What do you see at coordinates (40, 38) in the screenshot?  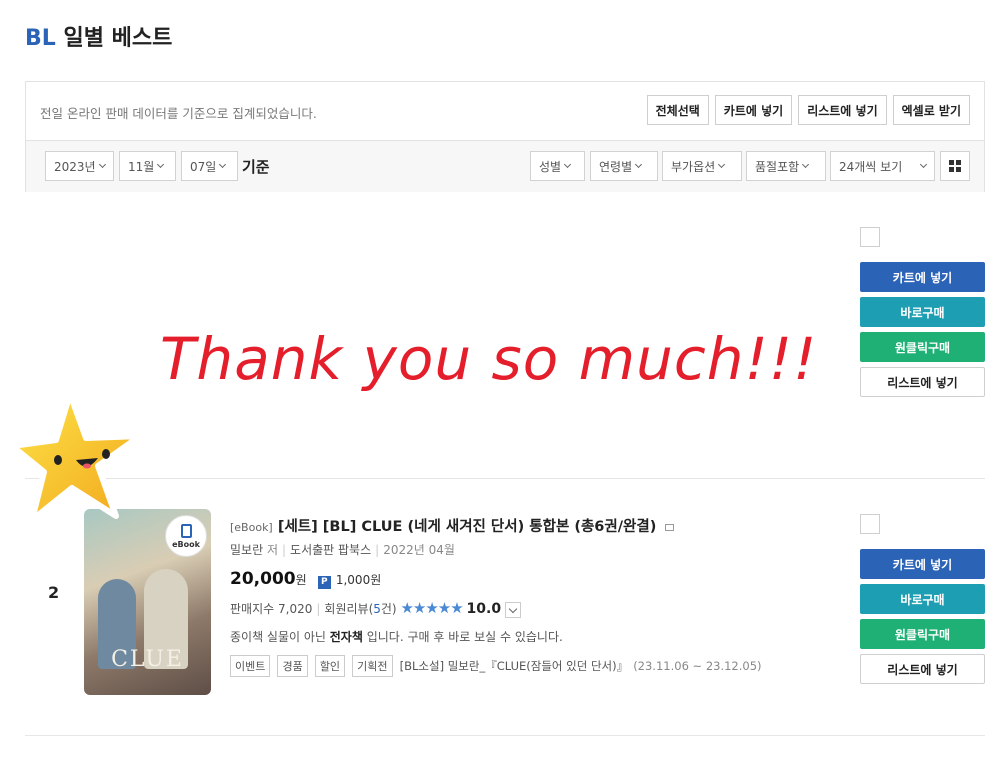 I see `page-title-prefix: BL` at bounding box center [40, 38].